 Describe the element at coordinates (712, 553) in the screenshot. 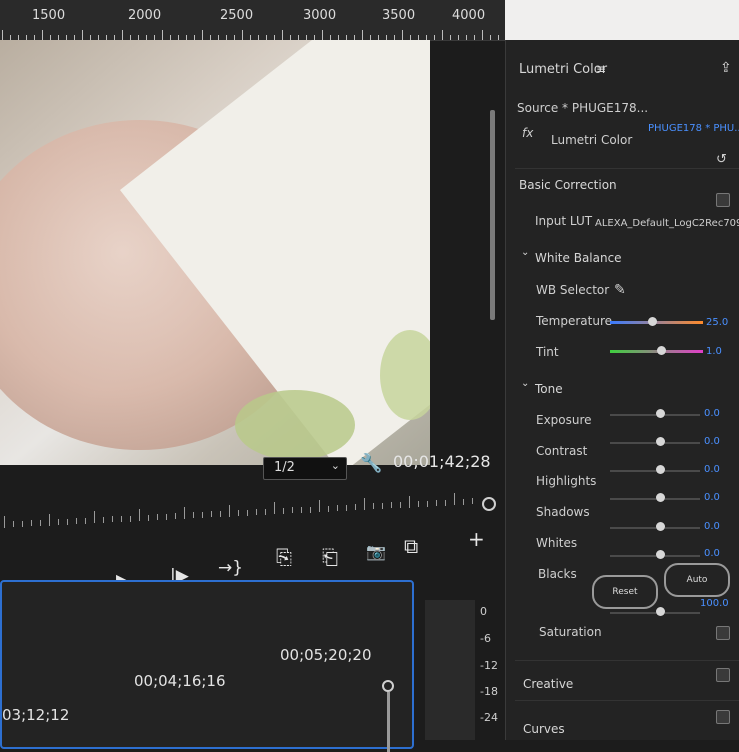

I see `blacks-value: 0.0` at that location.